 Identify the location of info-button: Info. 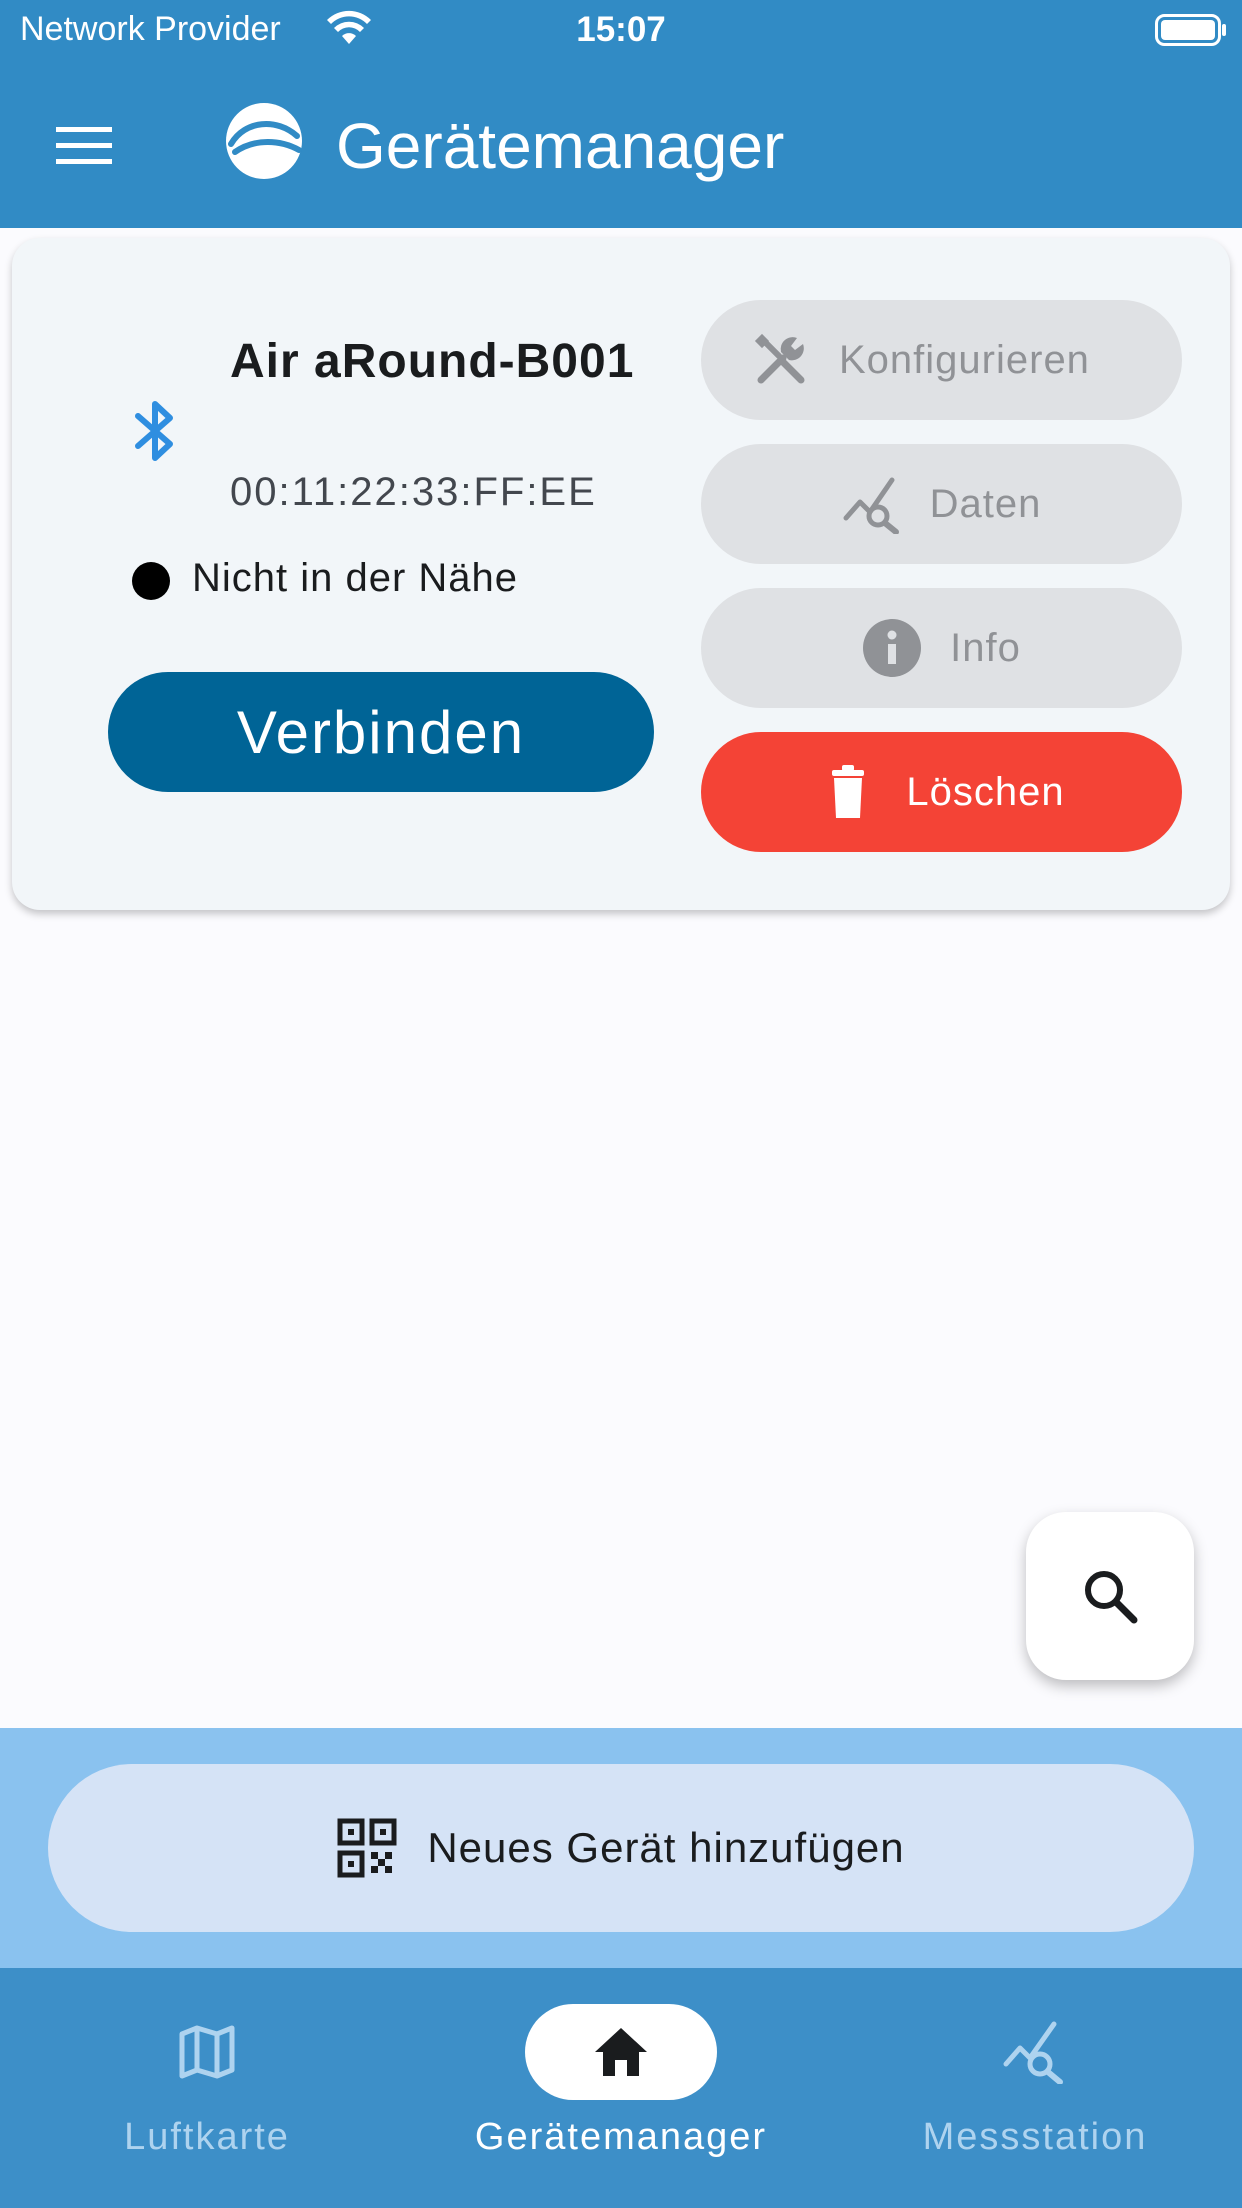
(941, 648).